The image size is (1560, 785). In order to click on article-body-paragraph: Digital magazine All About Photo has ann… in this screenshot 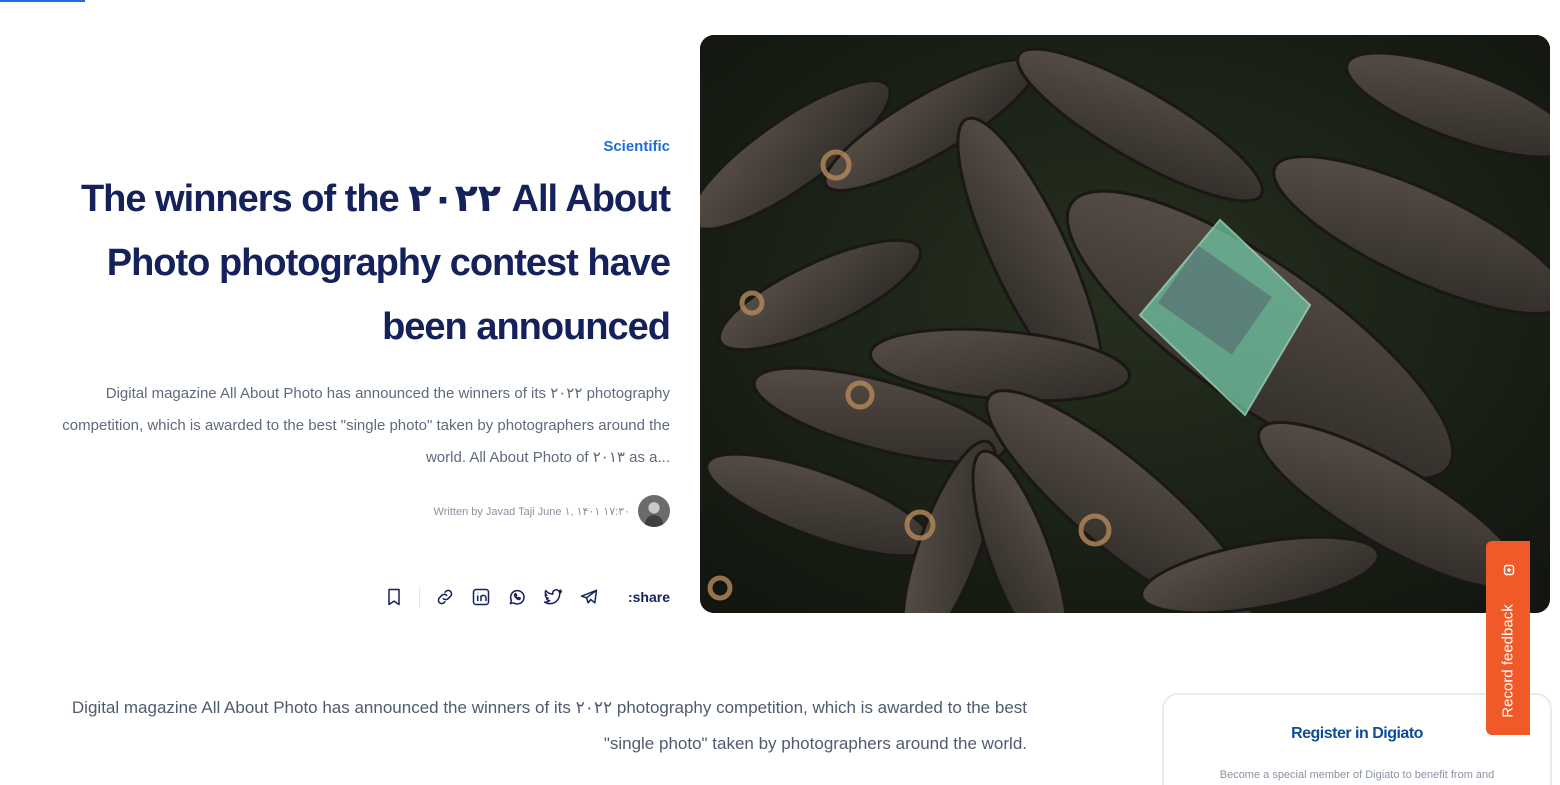, I will do `click(549, 725)`.